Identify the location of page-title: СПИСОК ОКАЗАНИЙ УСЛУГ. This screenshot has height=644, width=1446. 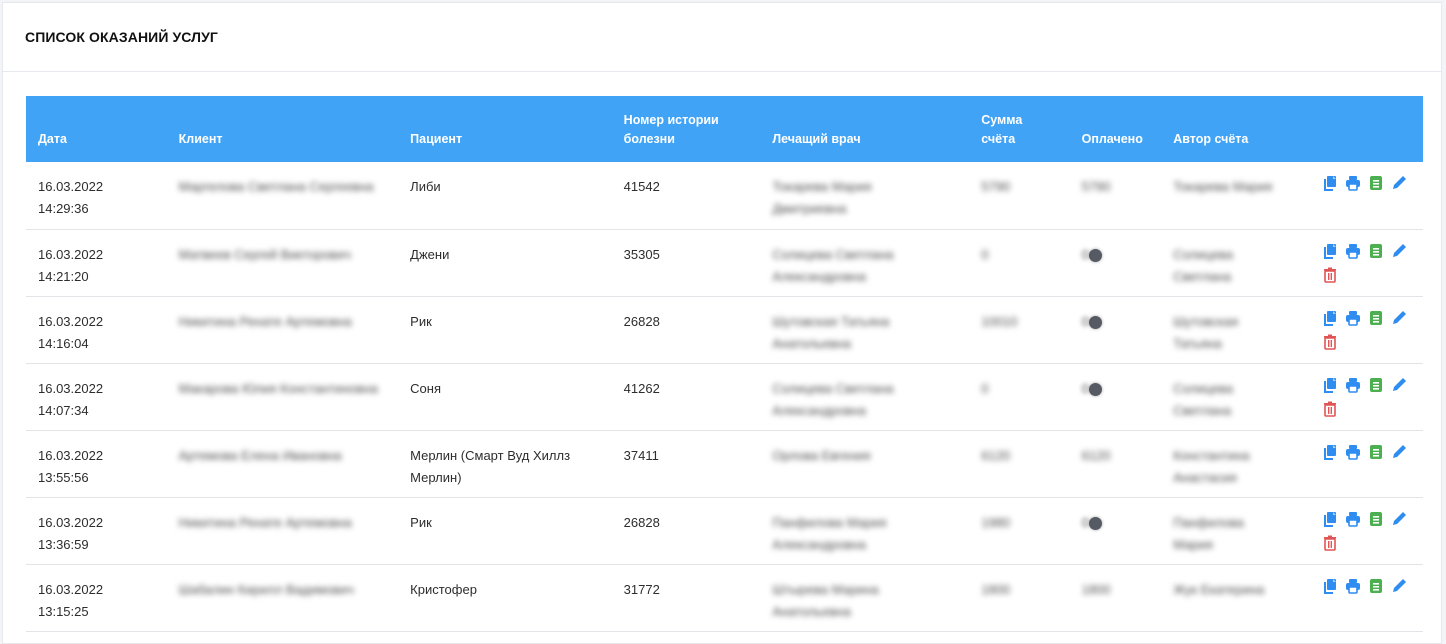
(121, 37).